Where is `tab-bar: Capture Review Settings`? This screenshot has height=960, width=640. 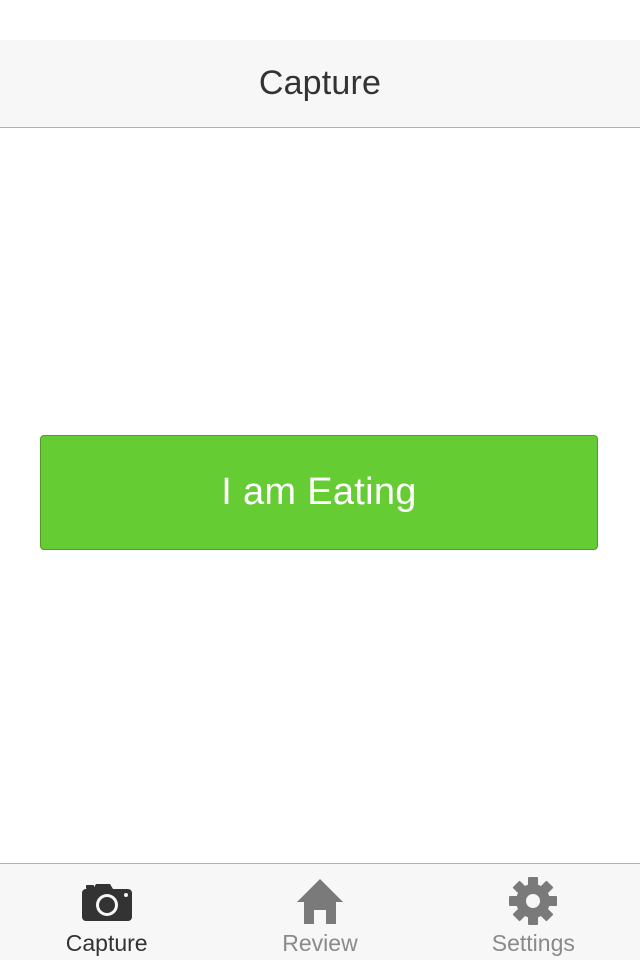
tab-bar: Capture Review Settings is located at coordinates (320, 911).